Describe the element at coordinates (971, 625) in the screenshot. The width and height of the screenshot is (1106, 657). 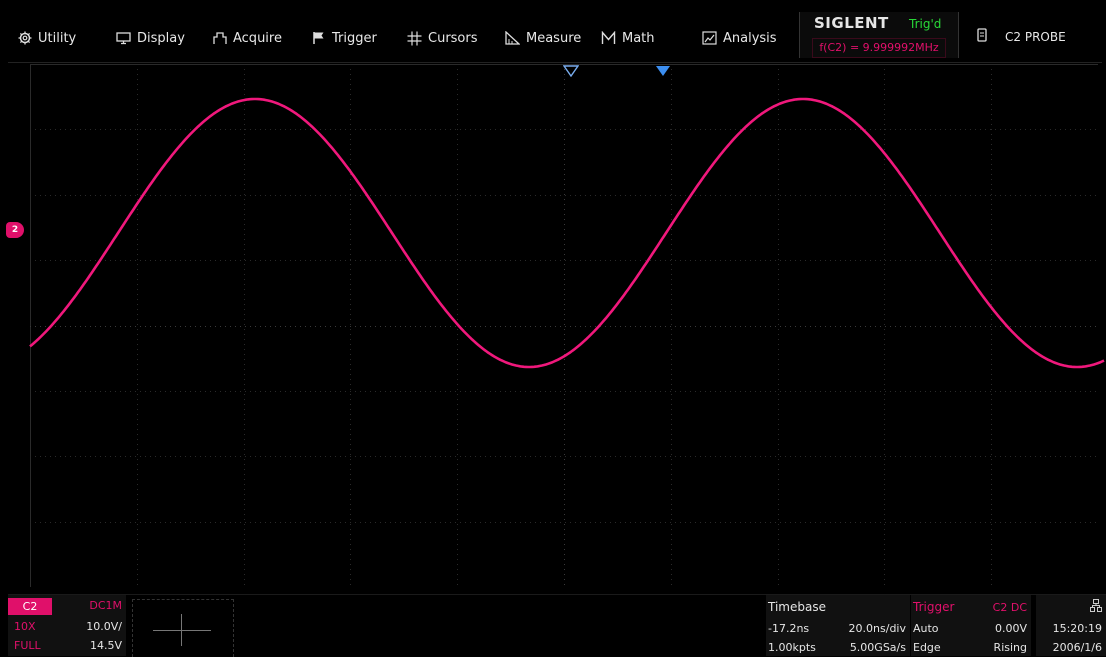
I see `trigger-panel: Trigger C2 DC Auto 0.00V Edge Rising` at that location.